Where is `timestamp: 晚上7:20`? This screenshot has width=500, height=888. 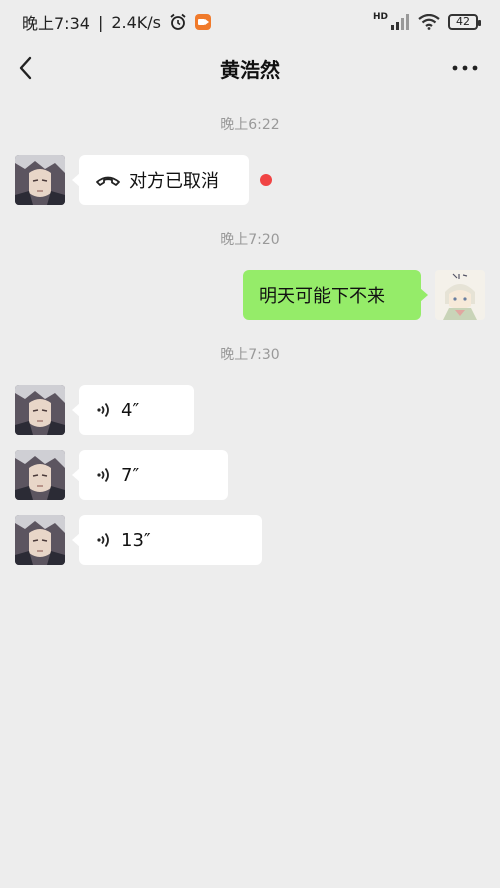 timestamp: 晚上7:20 is located at coordinates (250, 240).